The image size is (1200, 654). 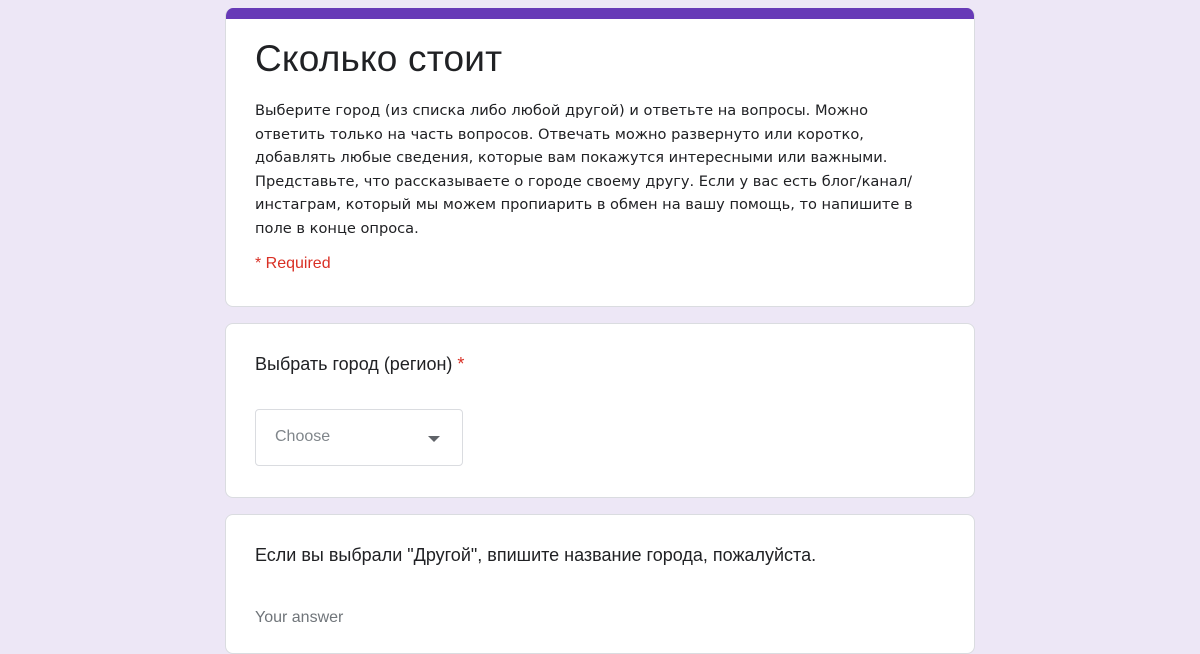 What do you see at coordinates (359, 437) in the screenshot?
I see `city-dropdown: Choose` at bounding box center [359, 437].